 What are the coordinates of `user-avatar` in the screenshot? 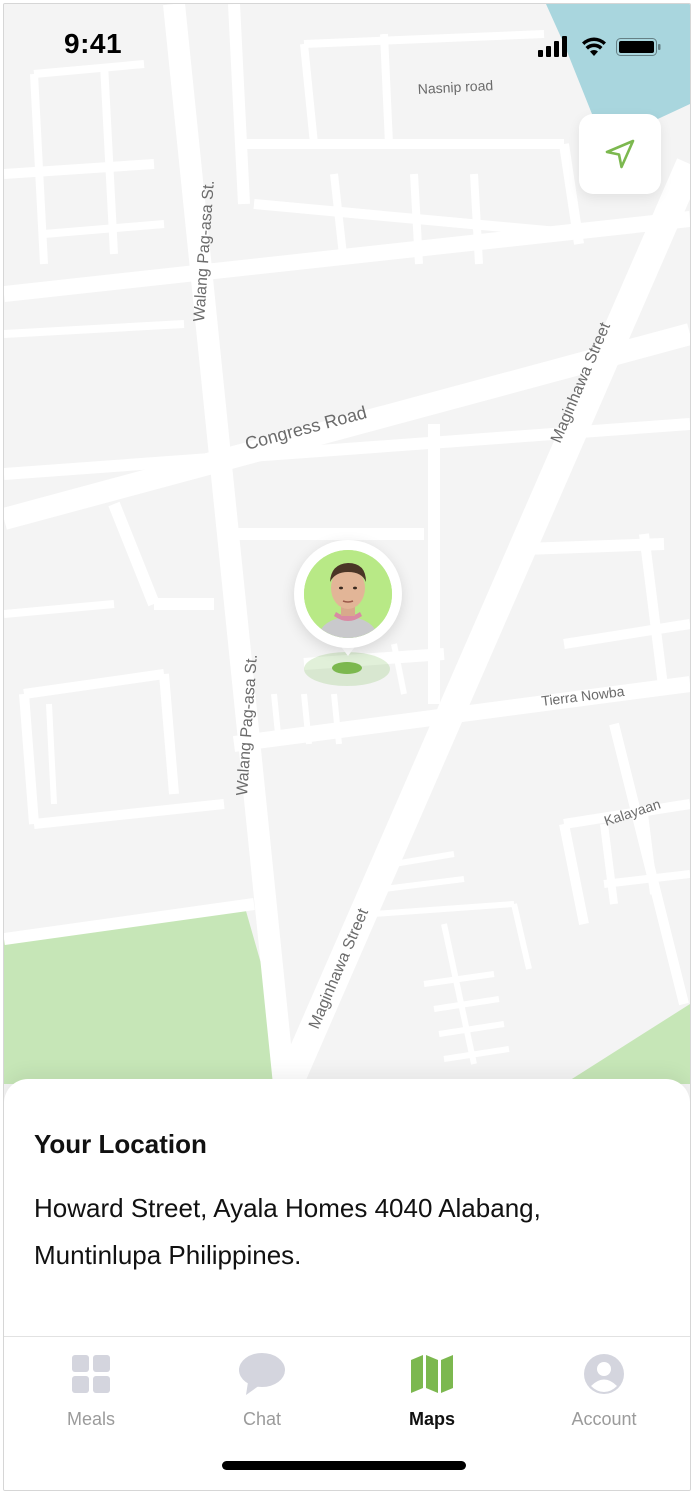 It's located at (348, 594).